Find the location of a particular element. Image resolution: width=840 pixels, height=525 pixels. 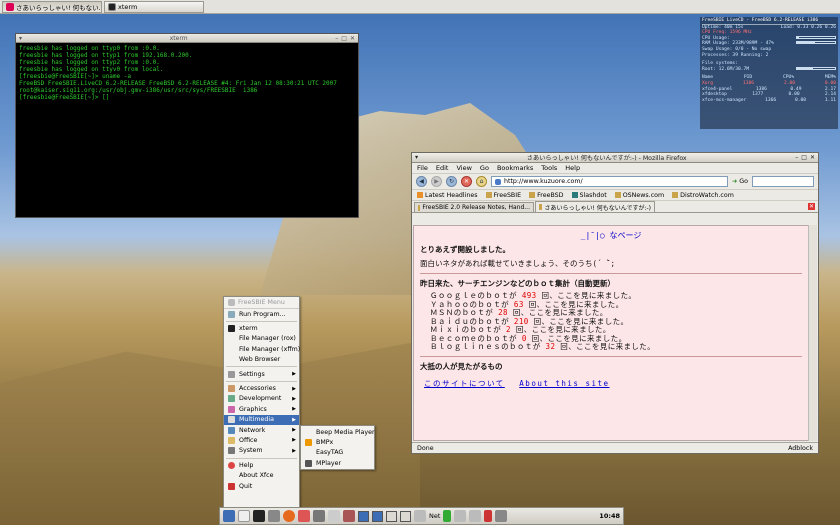

menu-system: System ▶ is located at coordinates (261, 451).